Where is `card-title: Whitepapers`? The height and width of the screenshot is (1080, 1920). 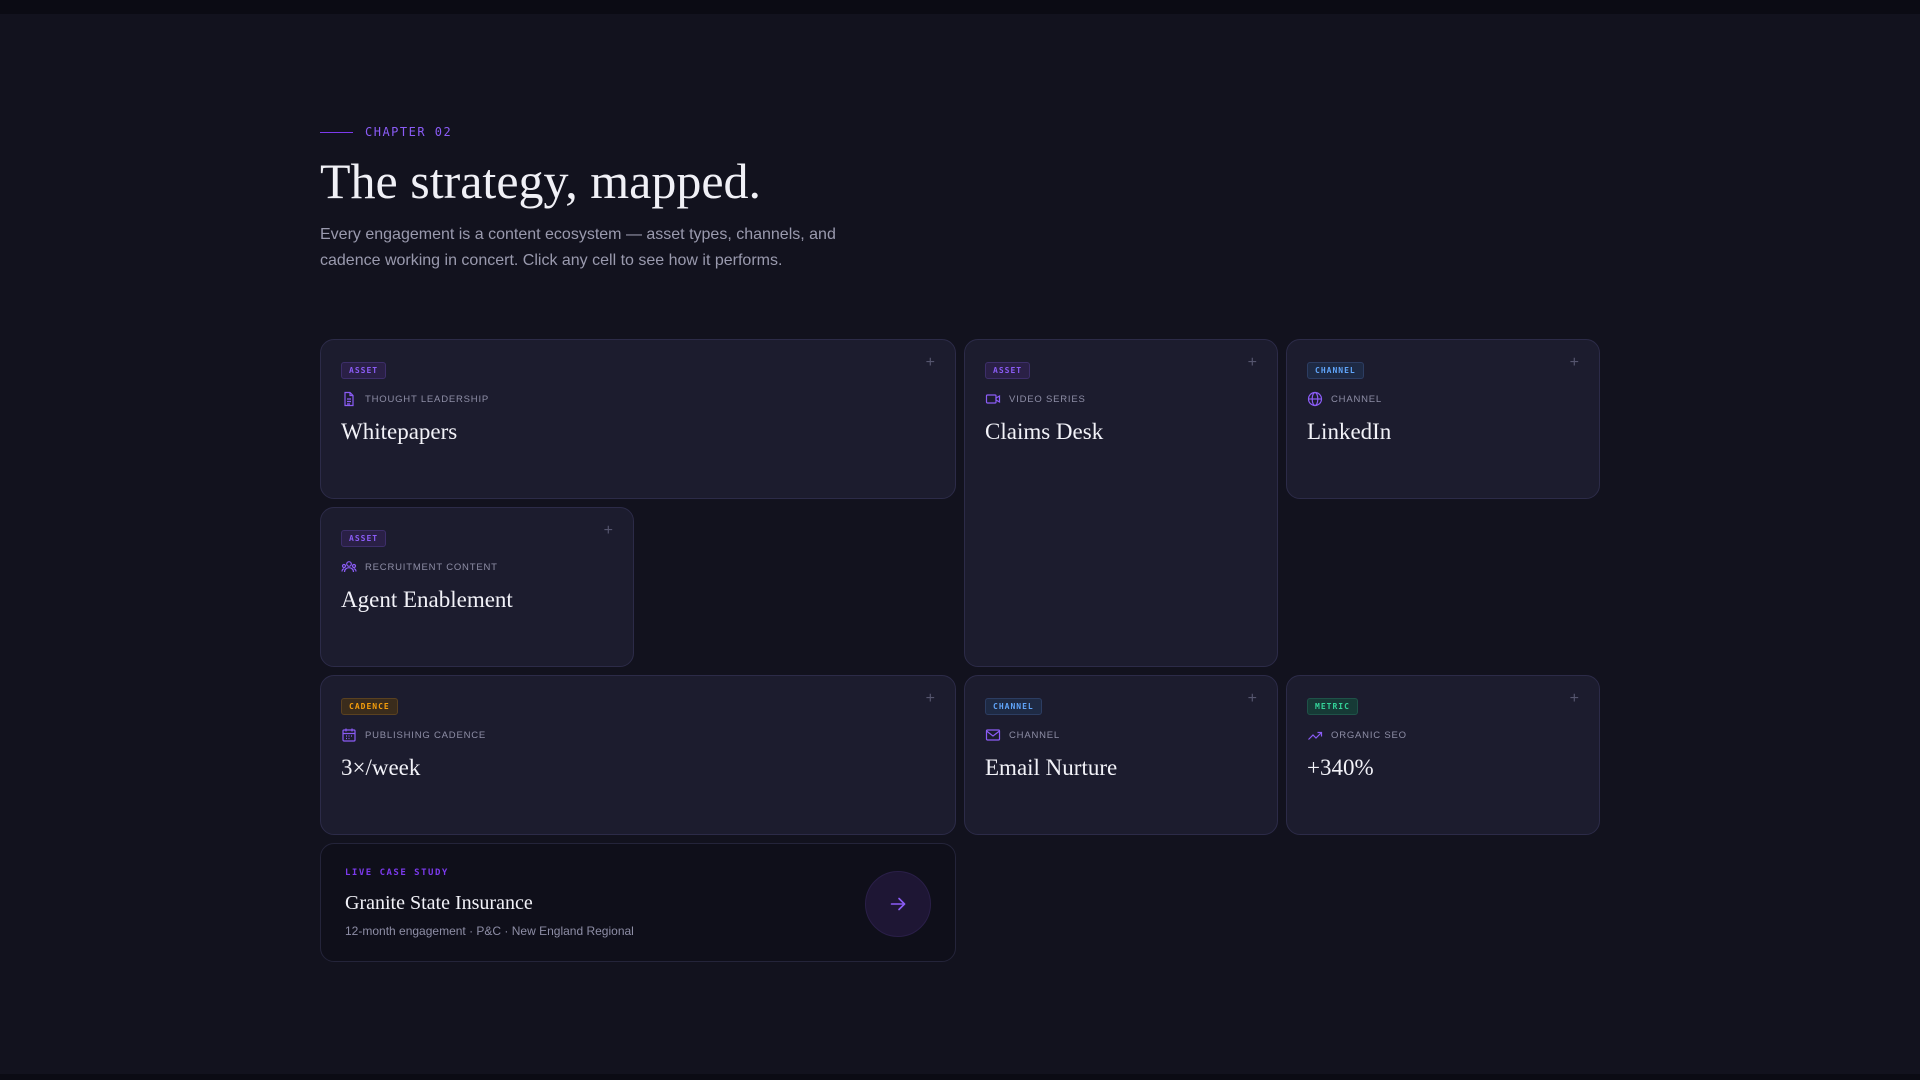
card-title: Whitepapers is located at coordinates (399, 431).